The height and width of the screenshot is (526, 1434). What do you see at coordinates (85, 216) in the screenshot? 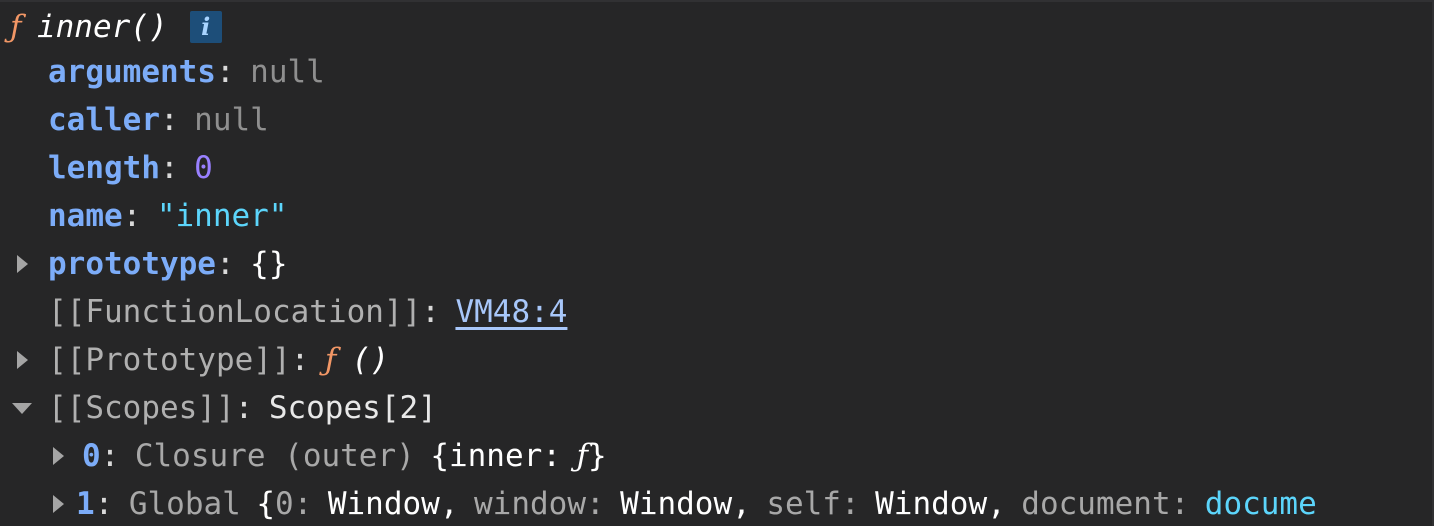
I see `property-key: name` at bounding box center [85, 216].